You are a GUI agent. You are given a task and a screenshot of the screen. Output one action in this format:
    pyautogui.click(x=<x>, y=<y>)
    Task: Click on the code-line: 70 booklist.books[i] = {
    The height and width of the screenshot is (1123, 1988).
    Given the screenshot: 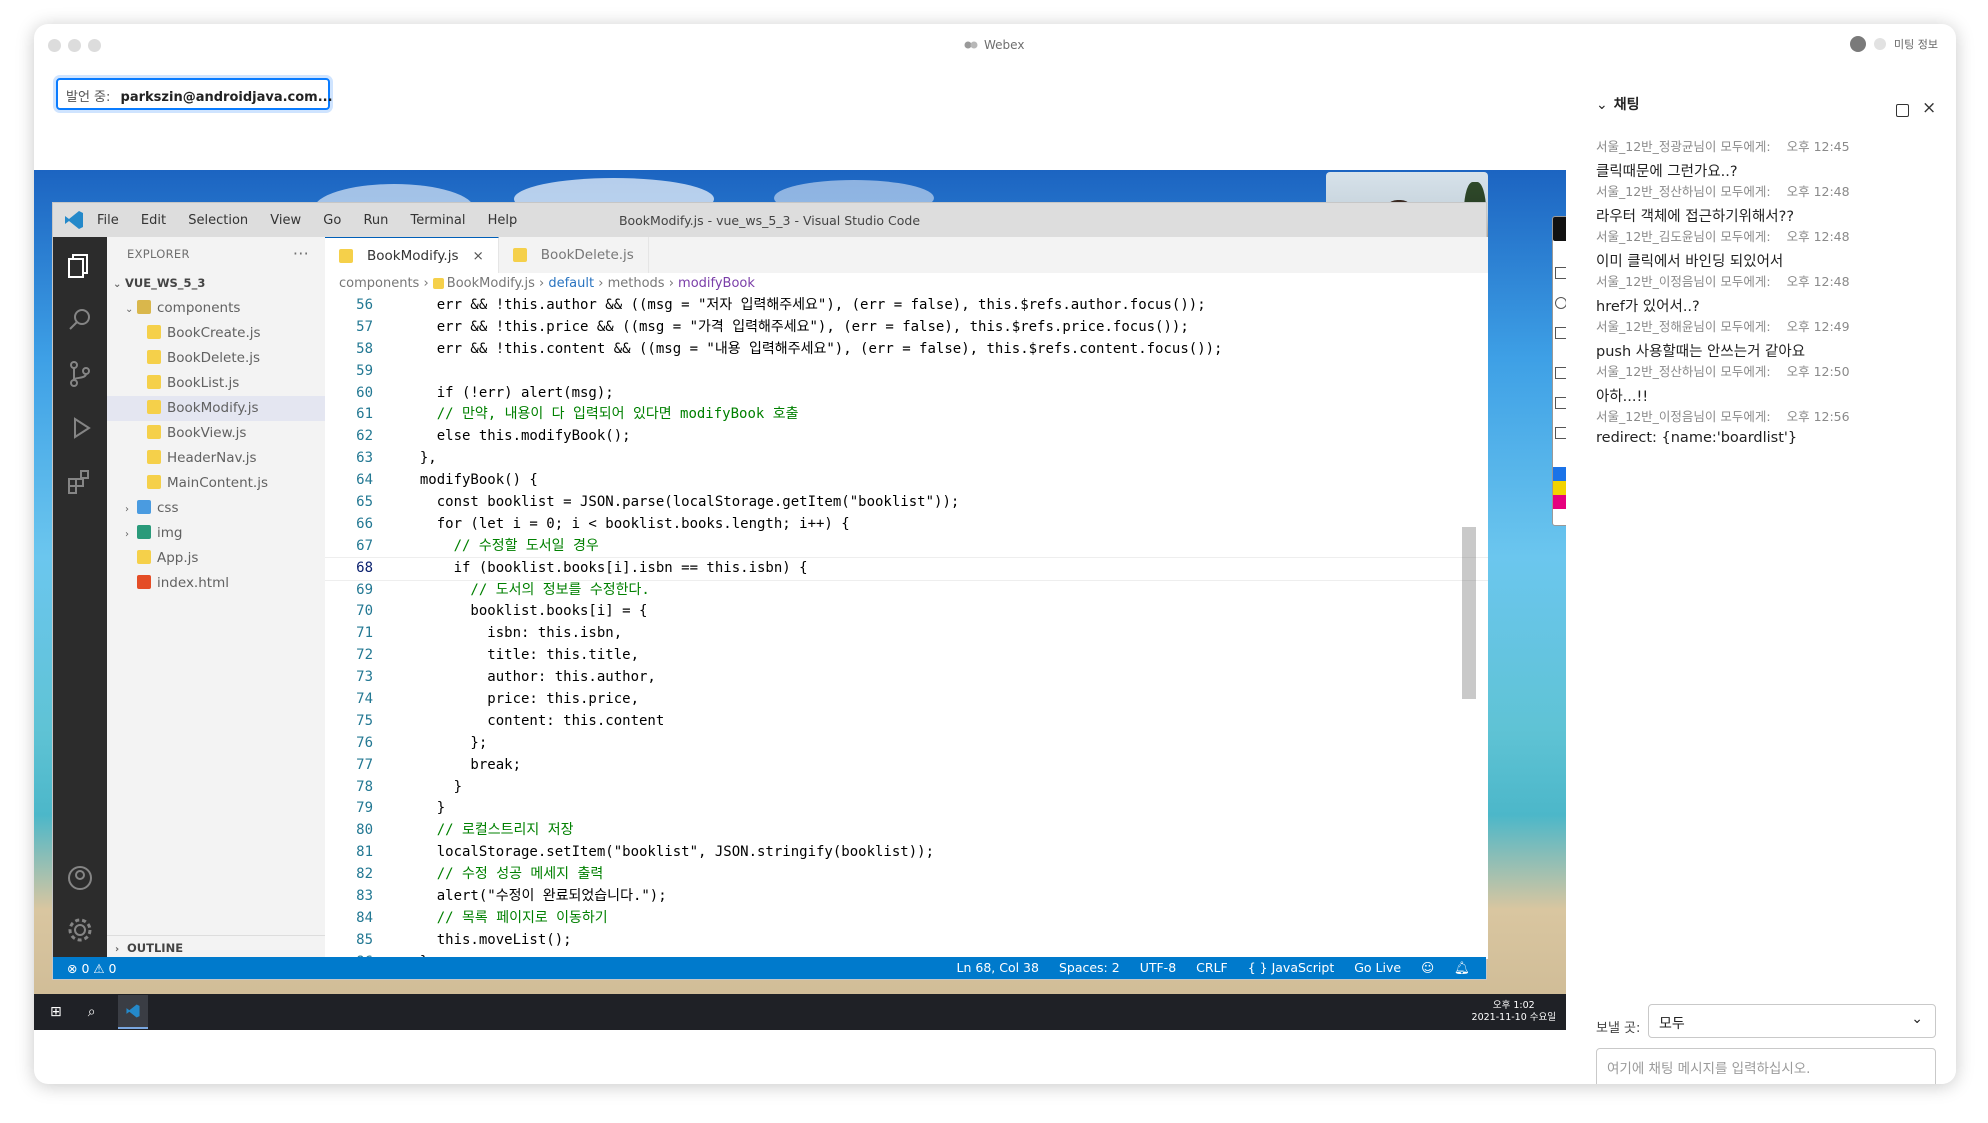 What is the action you would take?
    pyautogui.click(x=906, y=612)
    